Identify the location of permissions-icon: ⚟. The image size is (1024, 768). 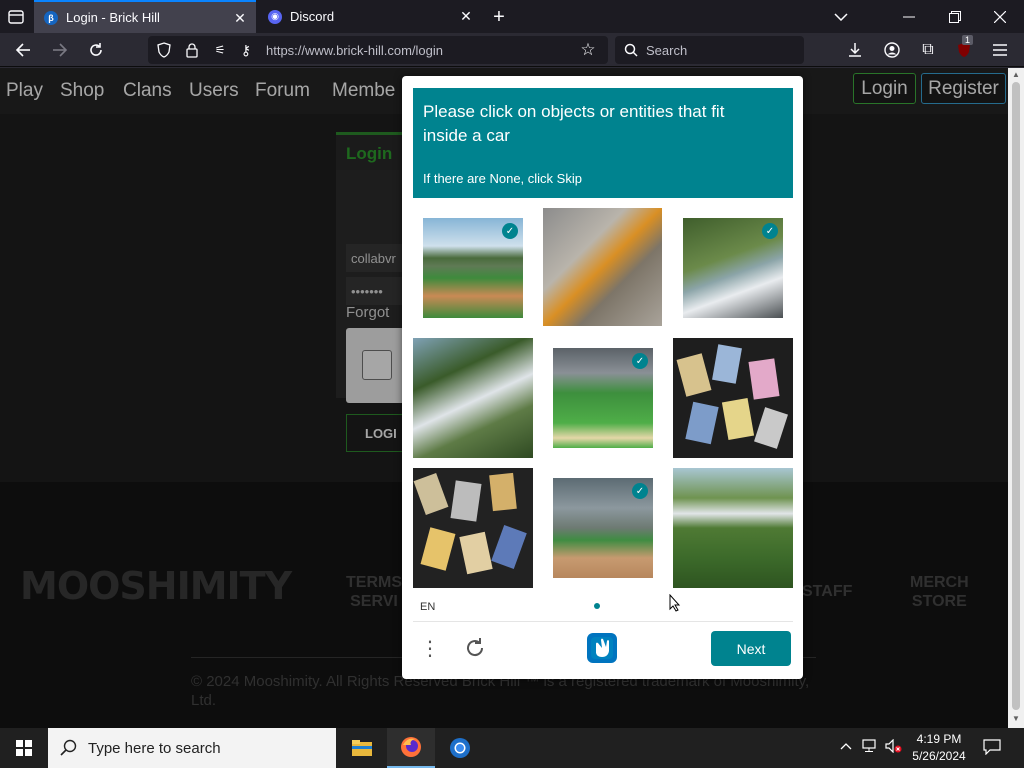
(220, 50).